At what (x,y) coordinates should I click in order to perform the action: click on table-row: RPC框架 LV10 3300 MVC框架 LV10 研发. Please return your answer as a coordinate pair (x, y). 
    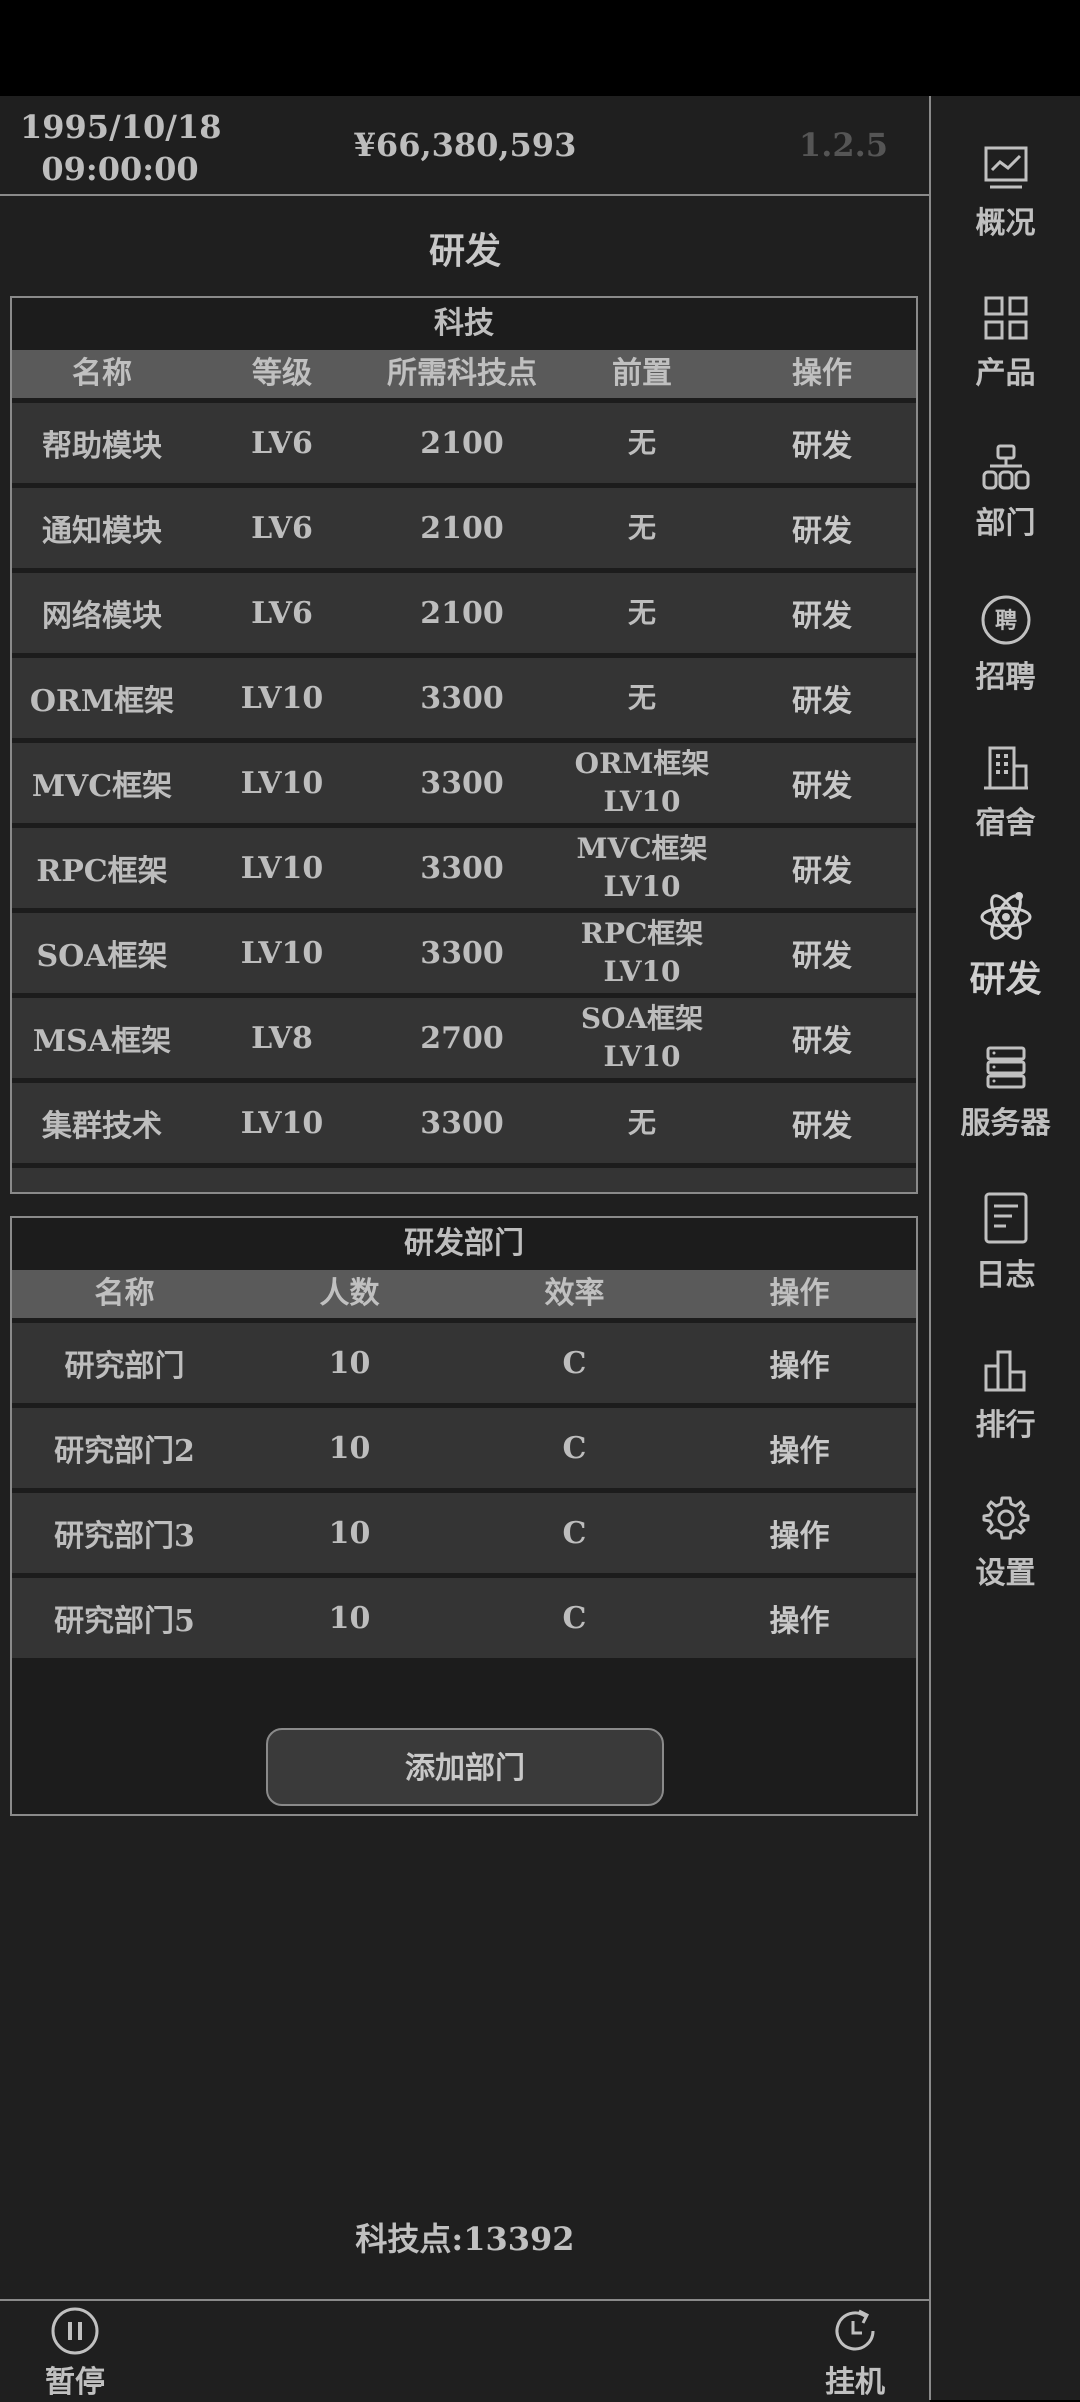
    Looking at the image, I should click on (464, 868).